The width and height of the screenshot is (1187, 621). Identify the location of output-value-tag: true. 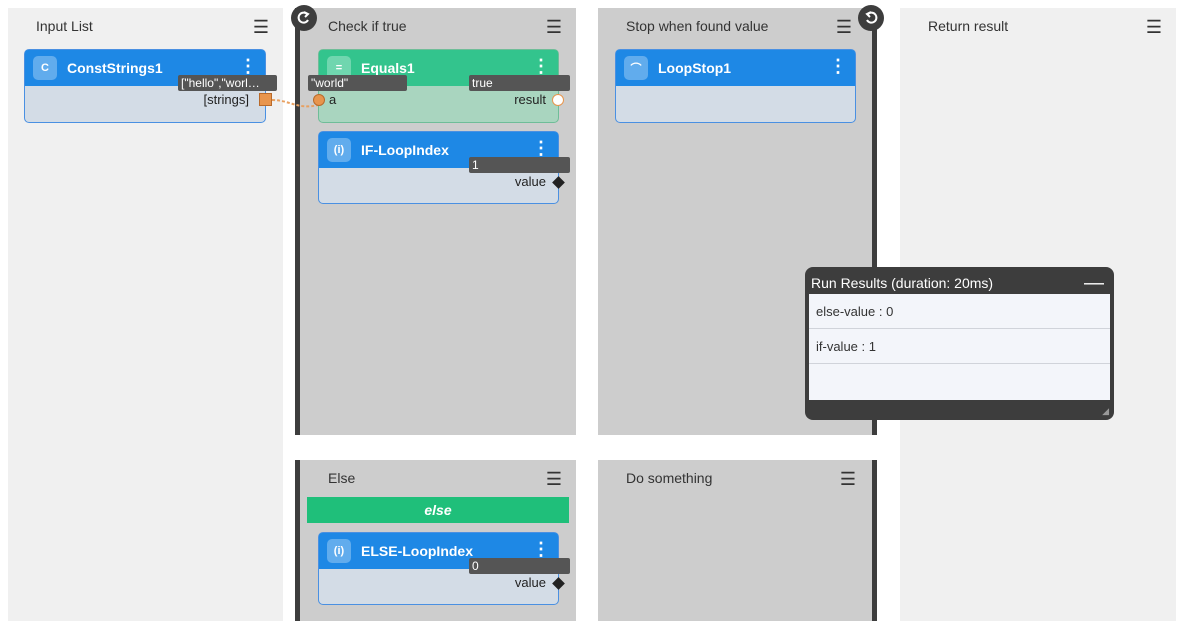
(519, 83).